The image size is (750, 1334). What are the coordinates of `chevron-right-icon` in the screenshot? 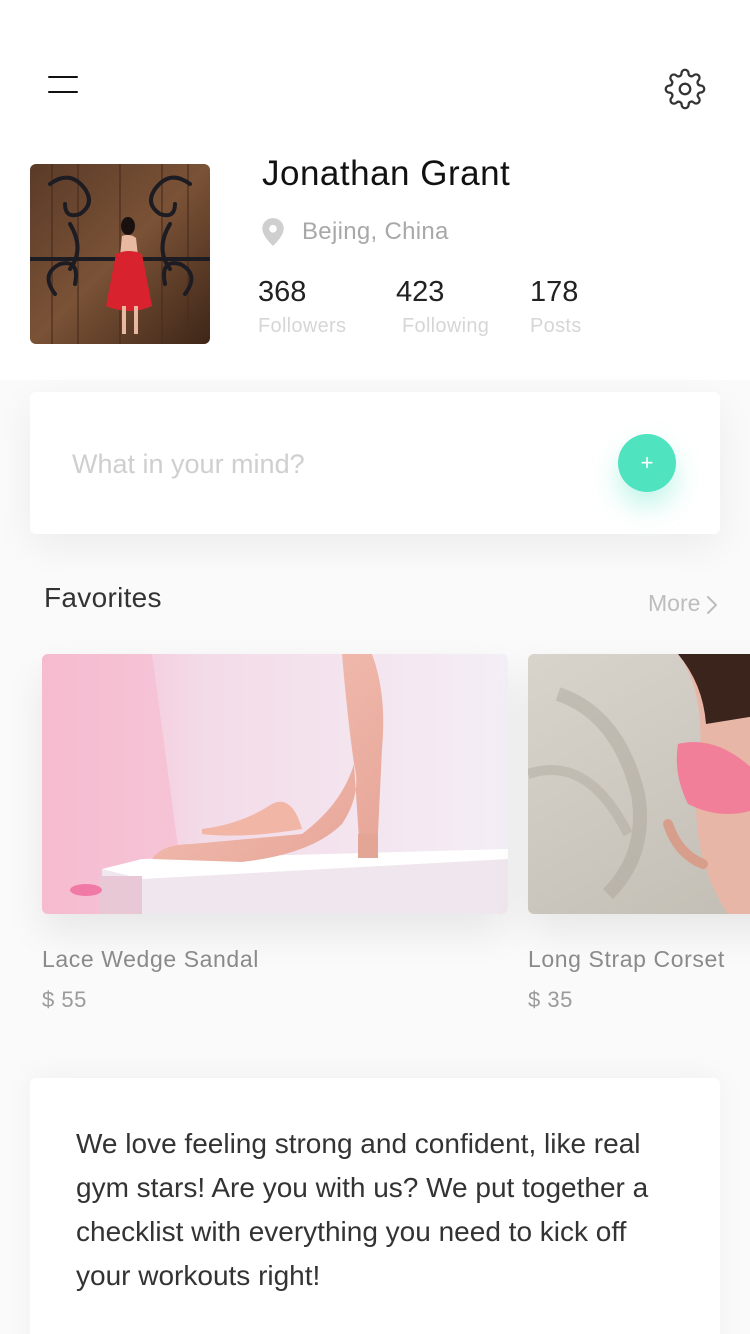 It's located at (712, 605).